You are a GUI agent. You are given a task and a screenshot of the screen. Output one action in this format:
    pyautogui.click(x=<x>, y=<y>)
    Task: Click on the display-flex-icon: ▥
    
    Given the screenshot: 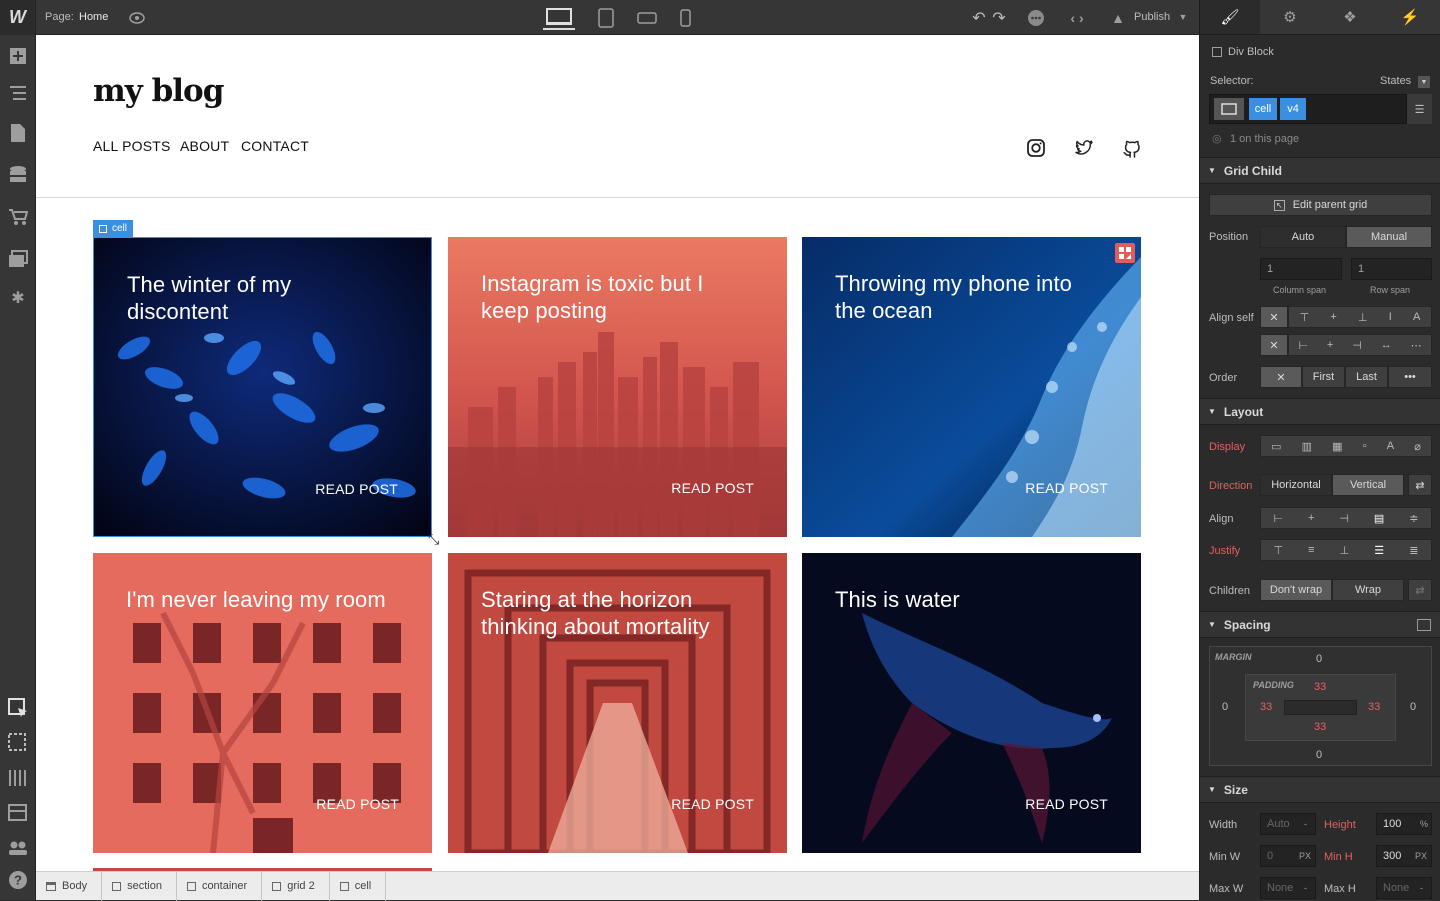 What is the action you would take?
    pyautogui.click(x=1307, y=446)
    